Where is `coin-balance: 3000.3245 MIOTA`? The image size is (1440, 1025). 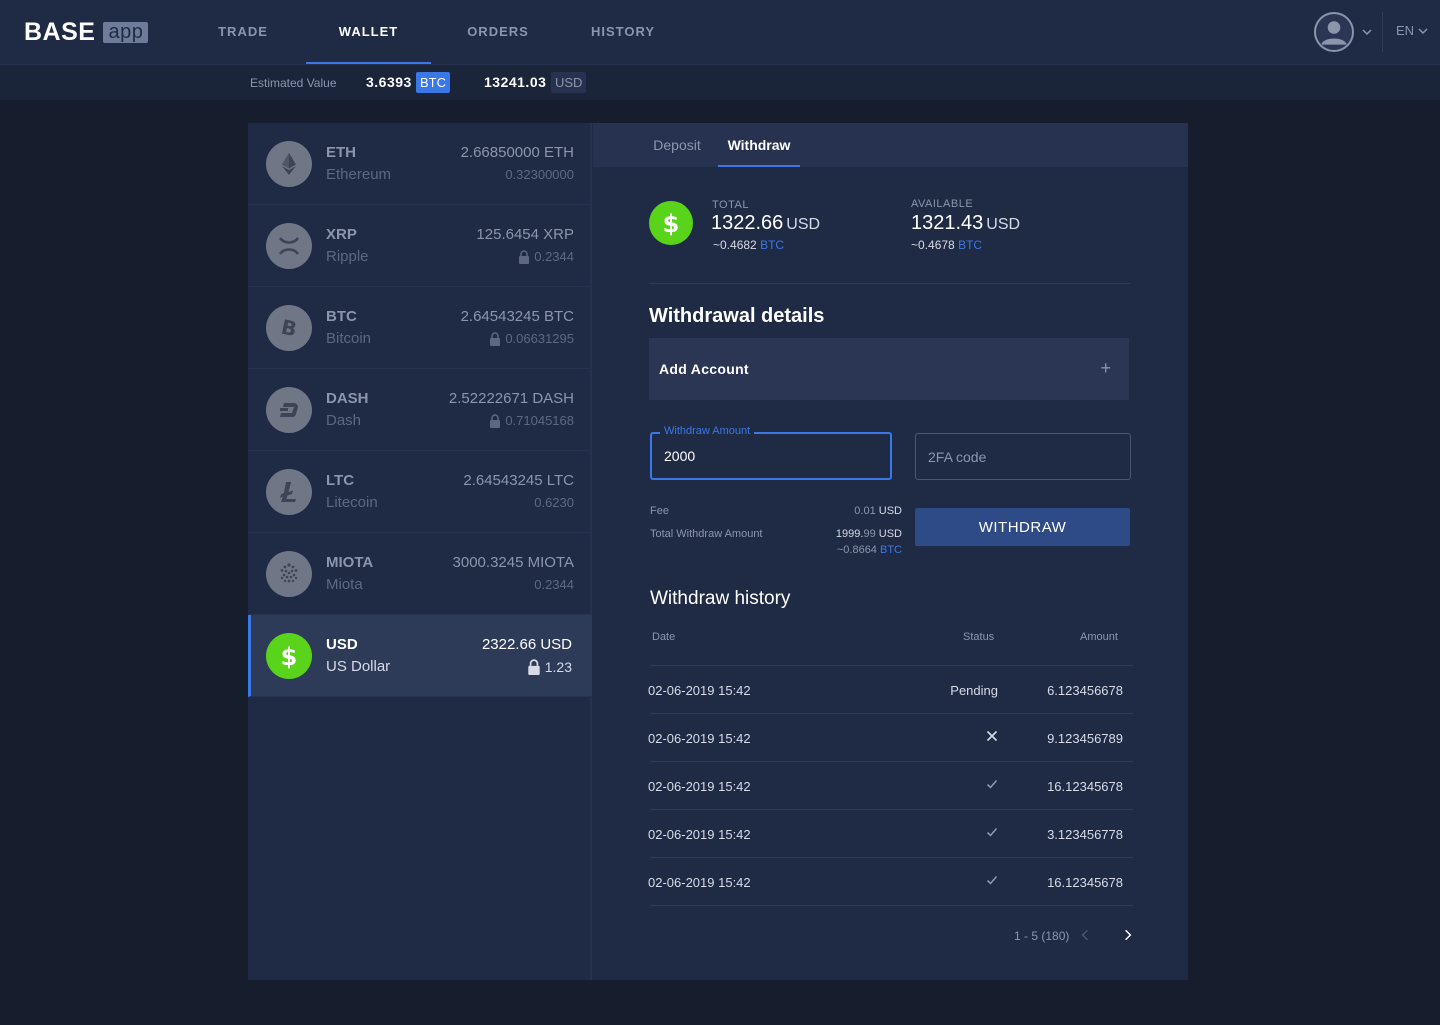 coin-balance: 3000.3245 MIOTA is located at coordinates (513, 562).